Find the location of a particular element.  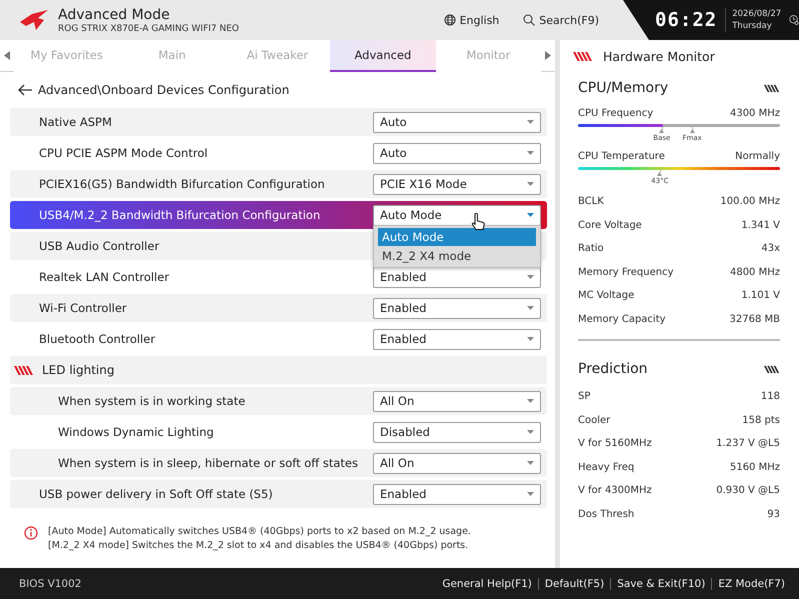

stat-value: 118 is located at coordinates (770, 396).